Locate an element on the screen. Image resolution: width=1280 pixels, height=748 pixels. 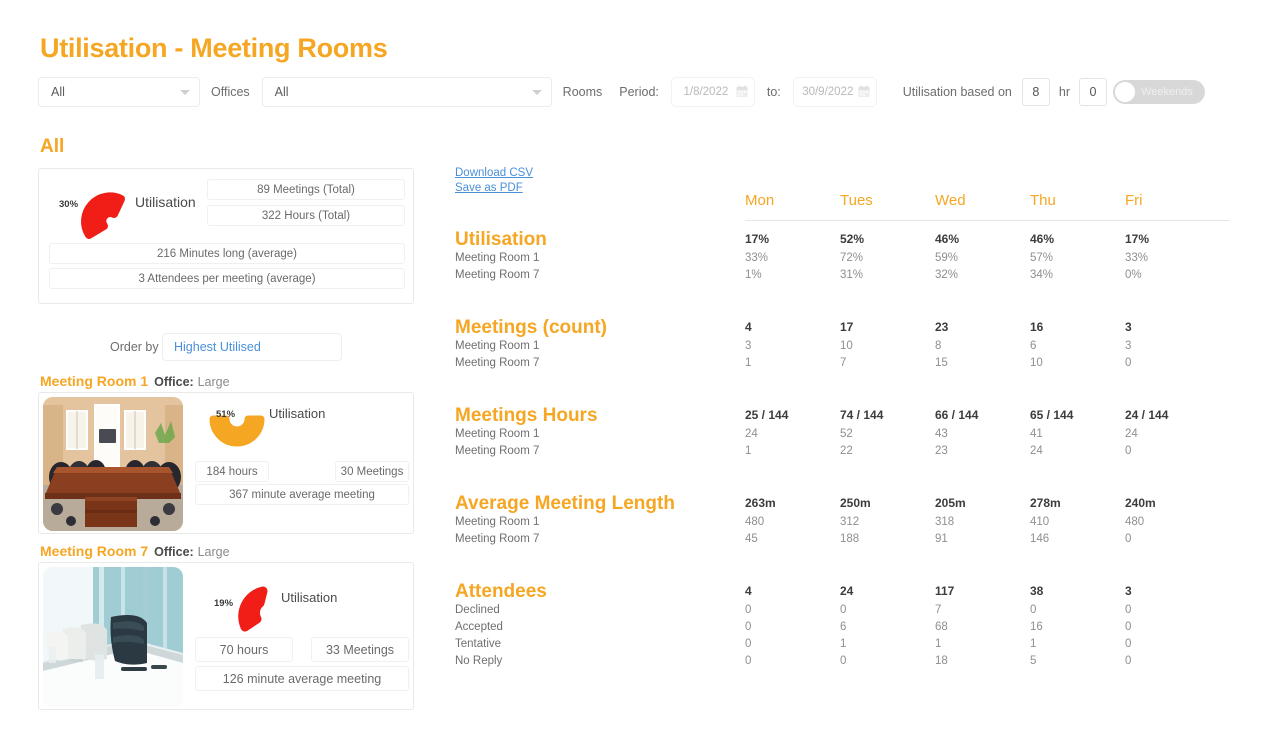
table-cell: 318 is located at coordinates (945, 522).